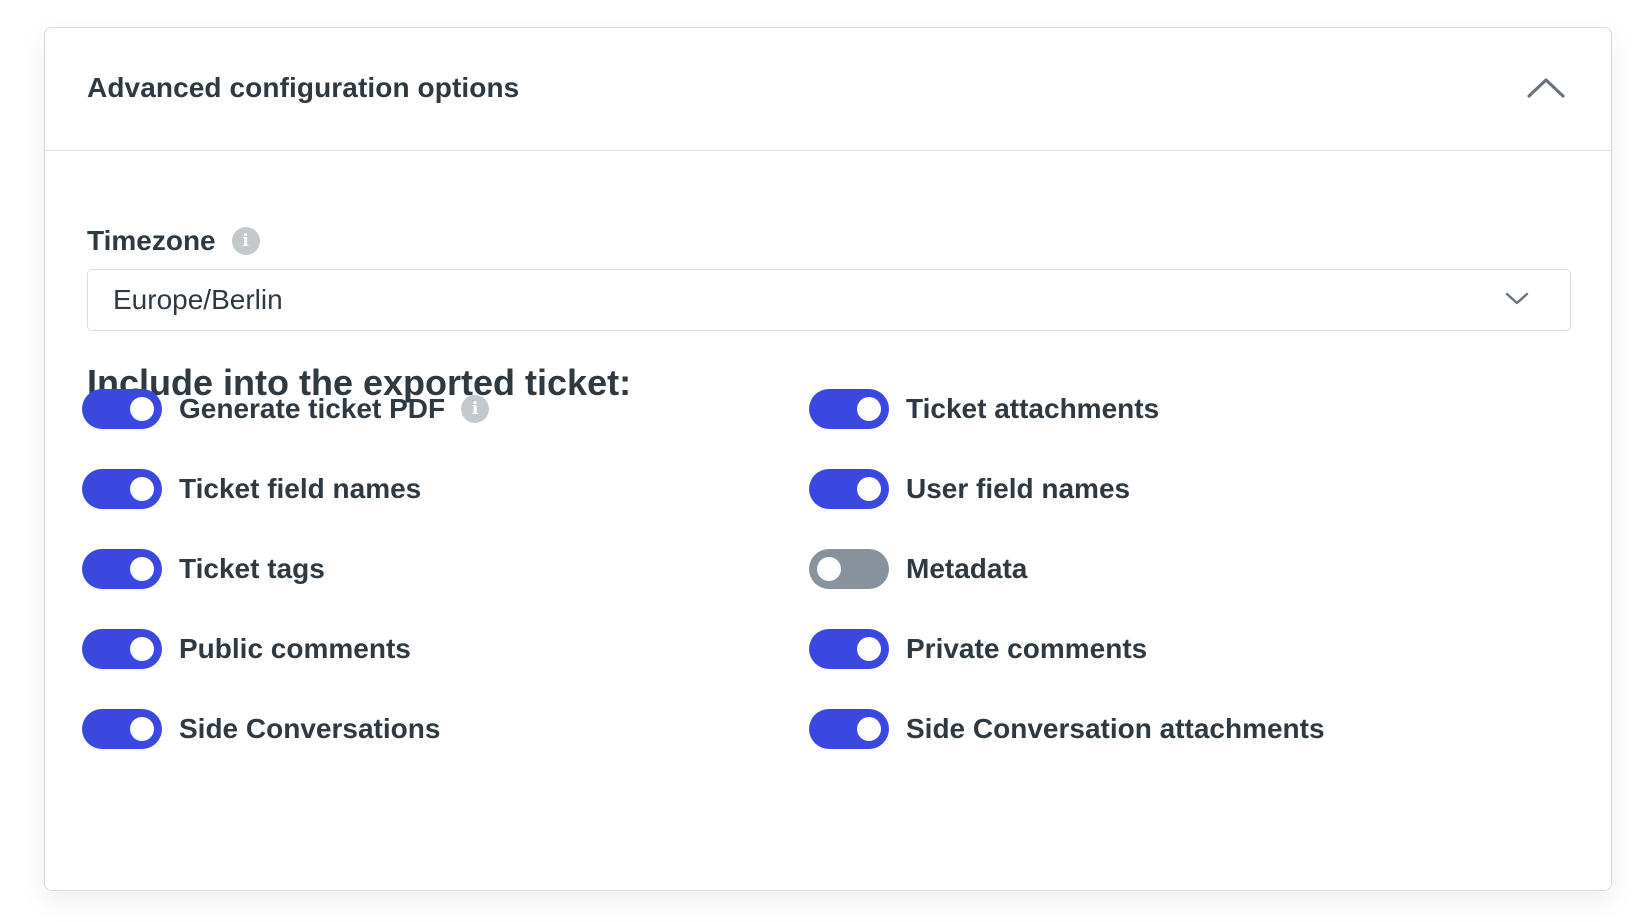 This screenshot has width=1648, height=922. Describe the element at coordinates (1033, 408) in the screenshot. I see `option-label: Ticket attachments` at that location.